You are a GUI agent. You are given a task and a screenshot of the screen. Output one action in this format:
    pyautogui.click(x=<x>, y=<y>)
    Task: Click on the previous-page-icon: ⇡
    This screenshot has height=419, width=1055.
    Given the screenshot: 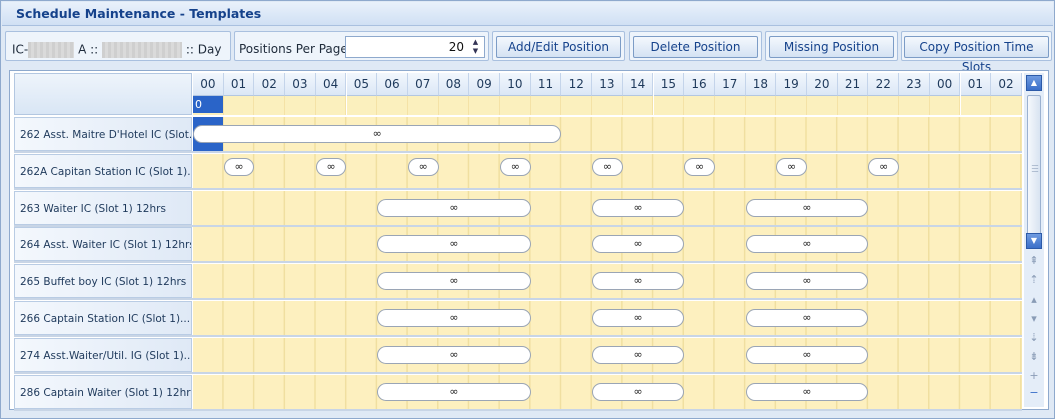 What is the action you would take?
    pyautogui.click(x=1034, y=280)
    